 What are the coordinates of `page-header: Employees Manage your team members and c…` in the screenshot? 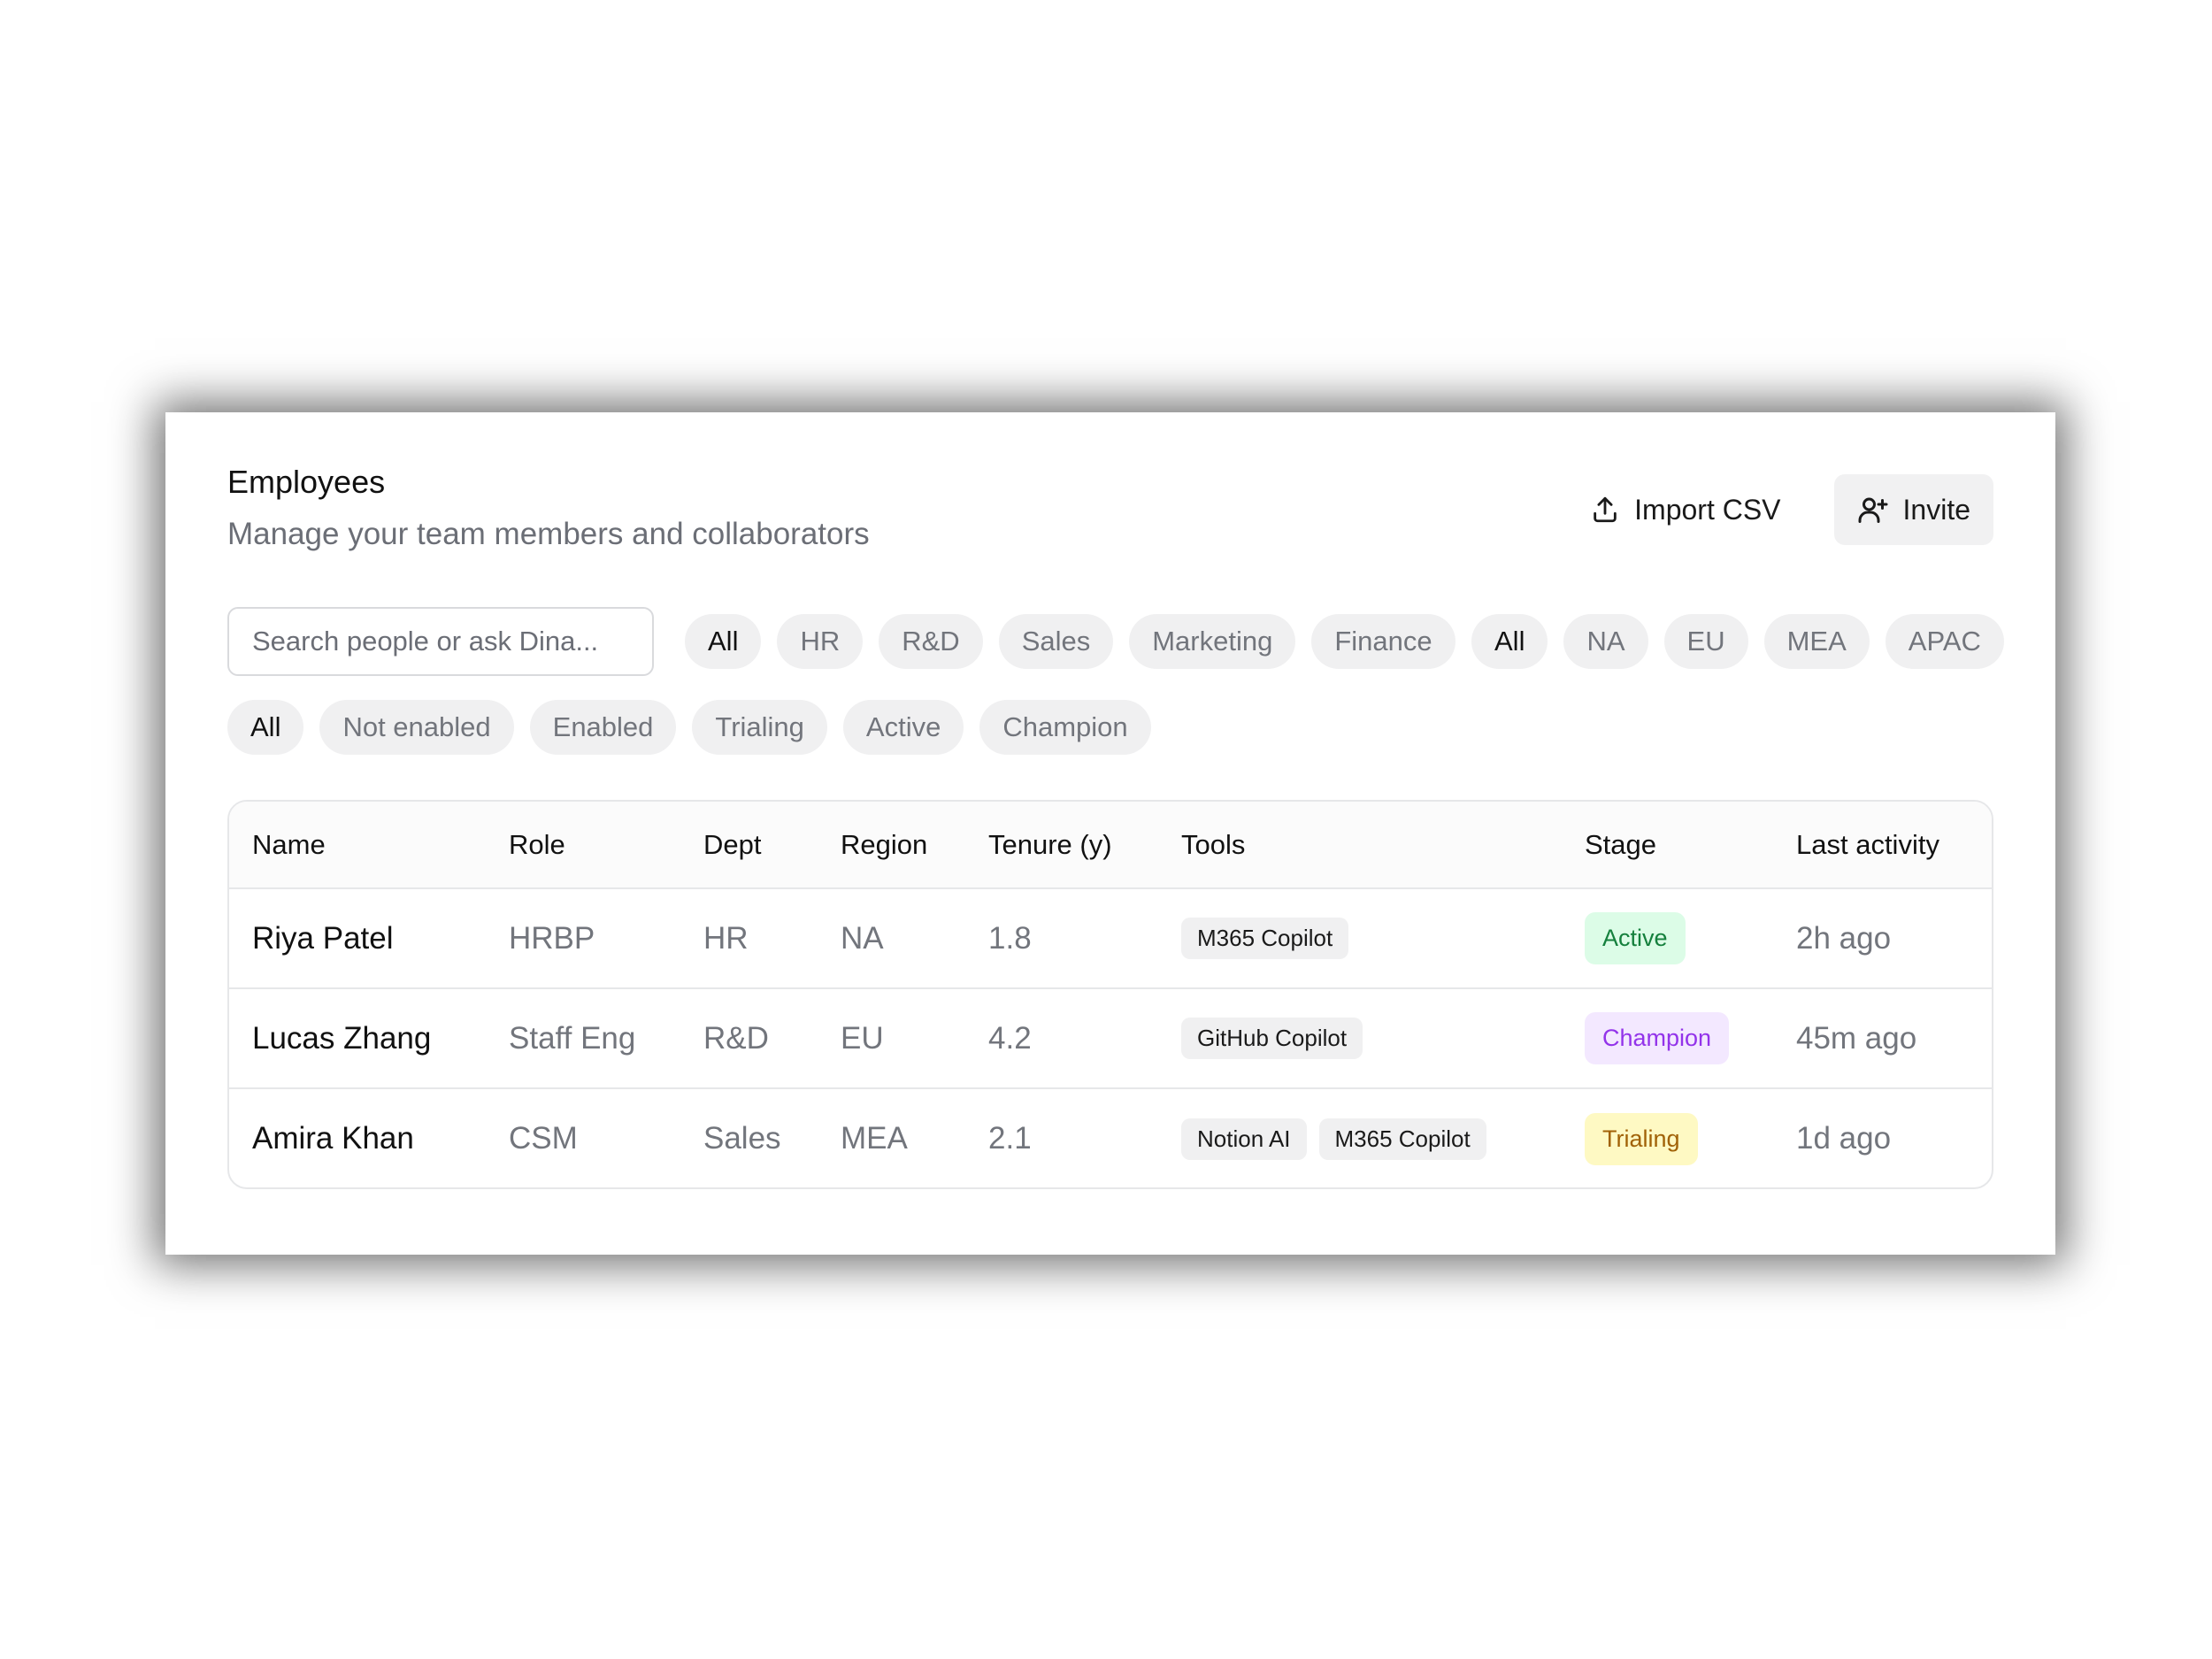 It's located at (1110, 512).